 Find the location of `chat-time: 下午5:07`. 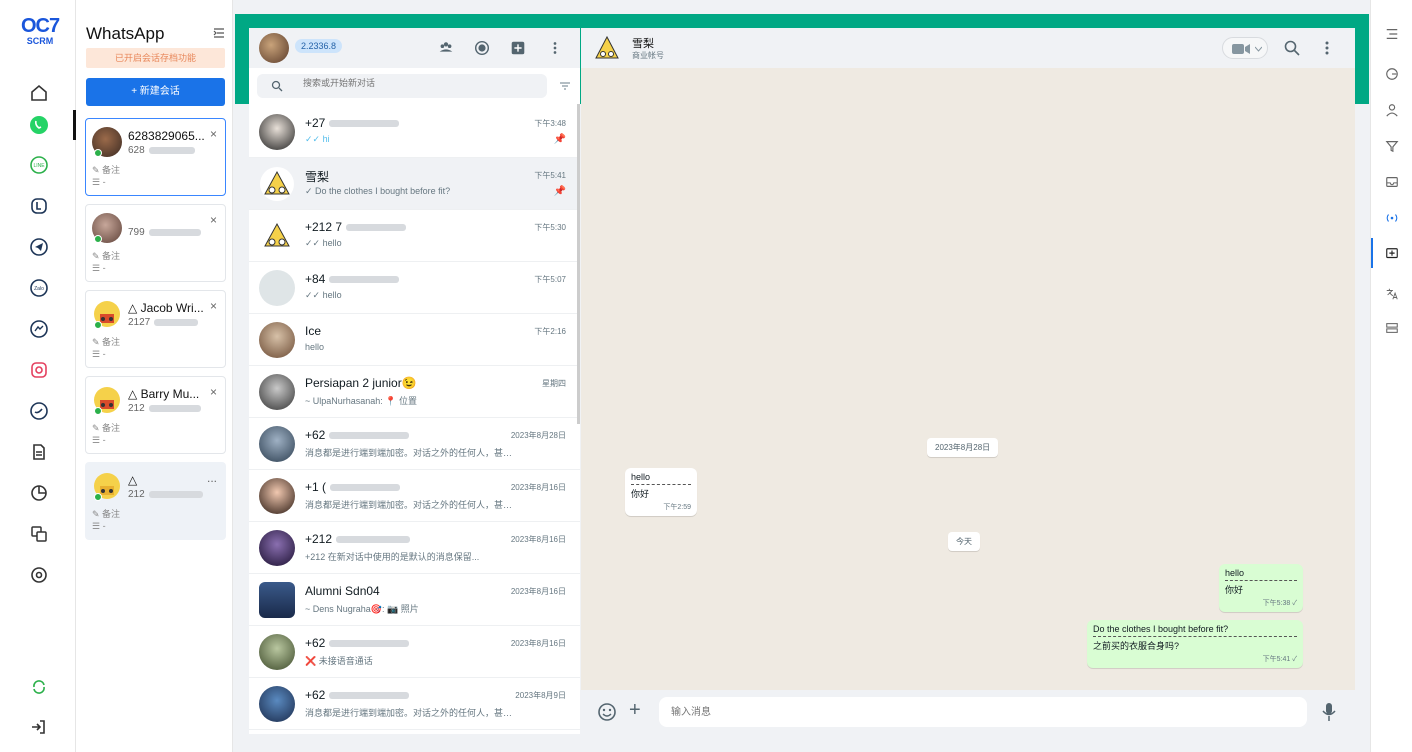

chat-time: 下午5:07 is located at coordinates (550, 279).